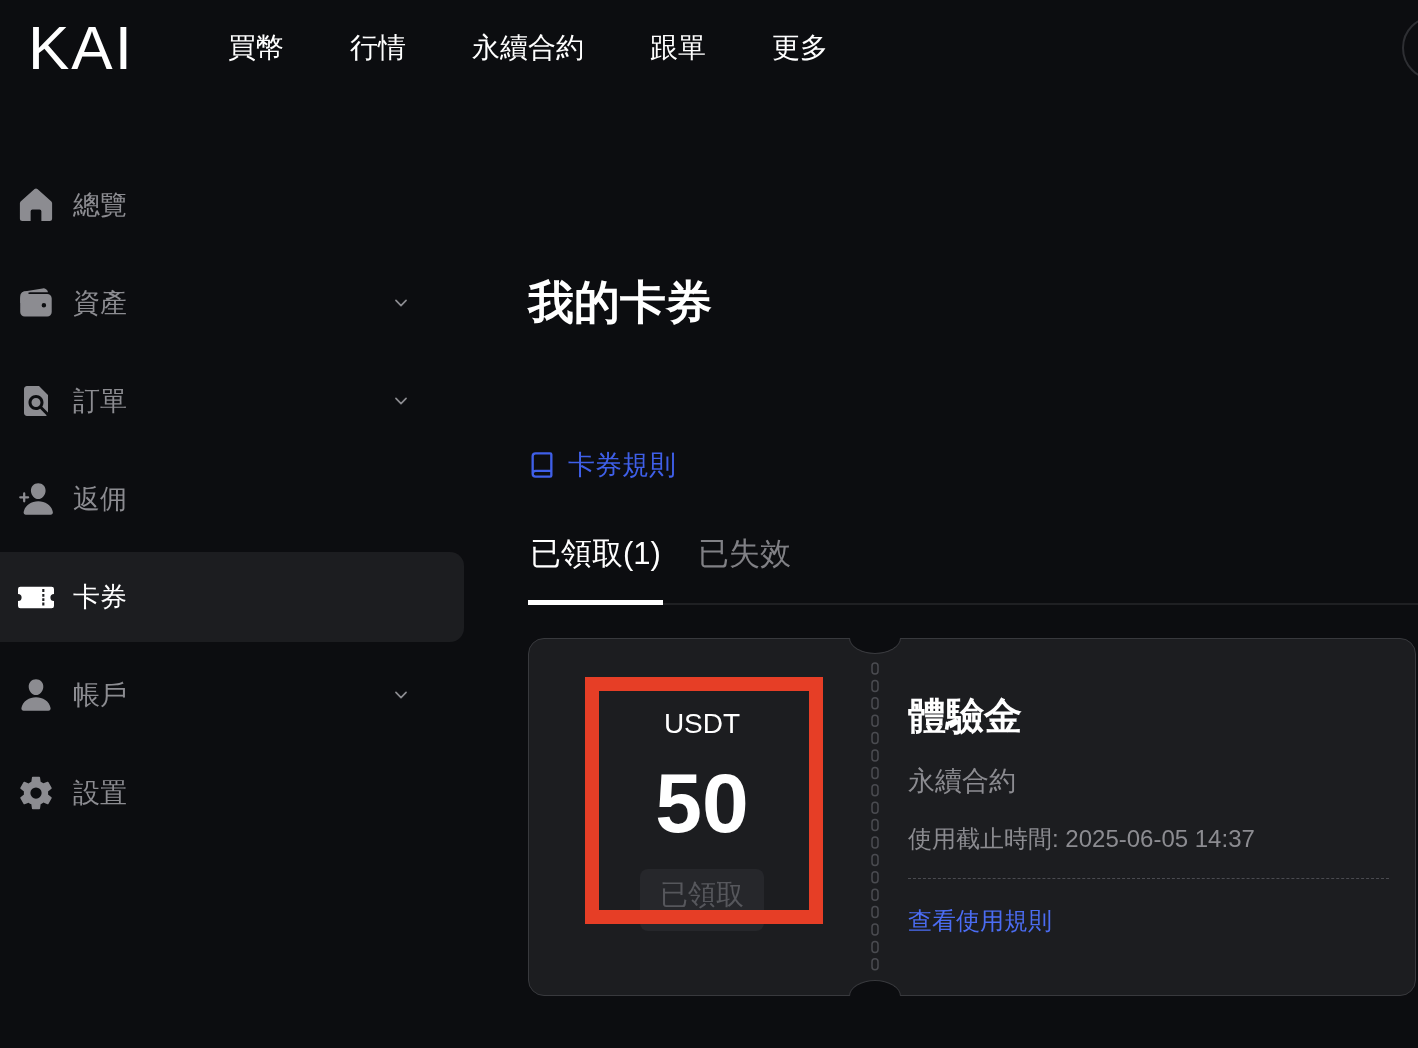  I want to click on sidebar-item: 卡券, so click(232, 597).